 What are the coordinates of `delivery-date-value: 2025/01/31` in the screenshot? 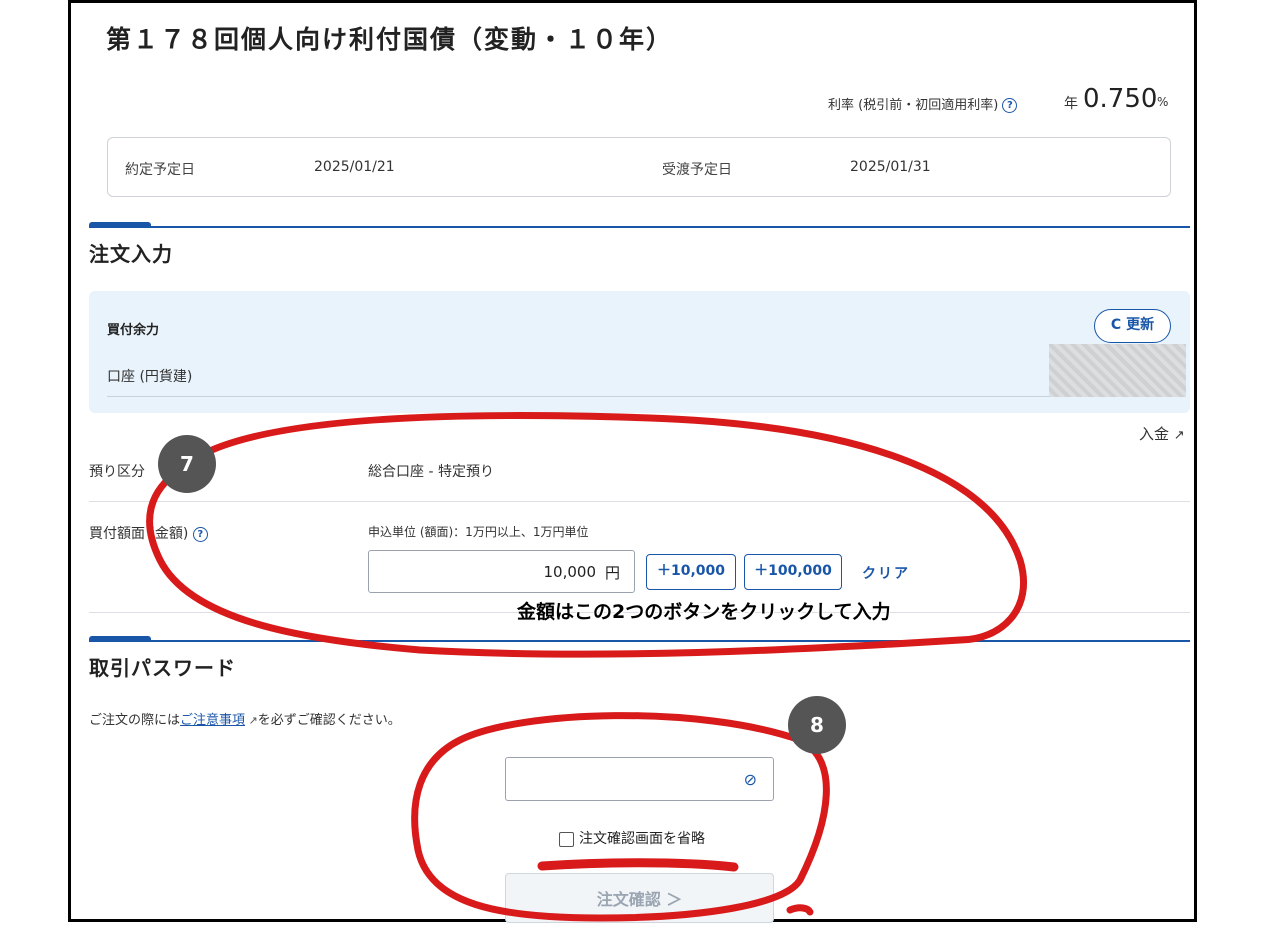 It's located at (890, 167).